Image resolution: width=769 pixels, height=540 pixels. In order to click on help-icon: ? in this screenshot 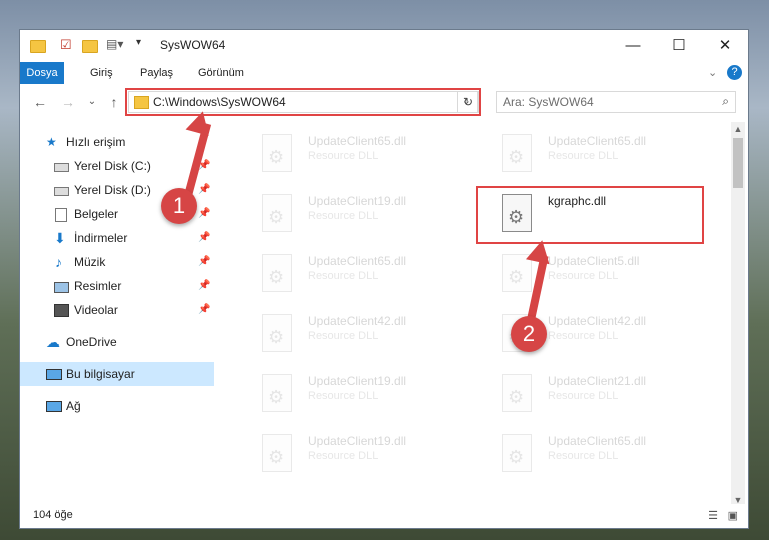, I will do `click(734, 72)`.